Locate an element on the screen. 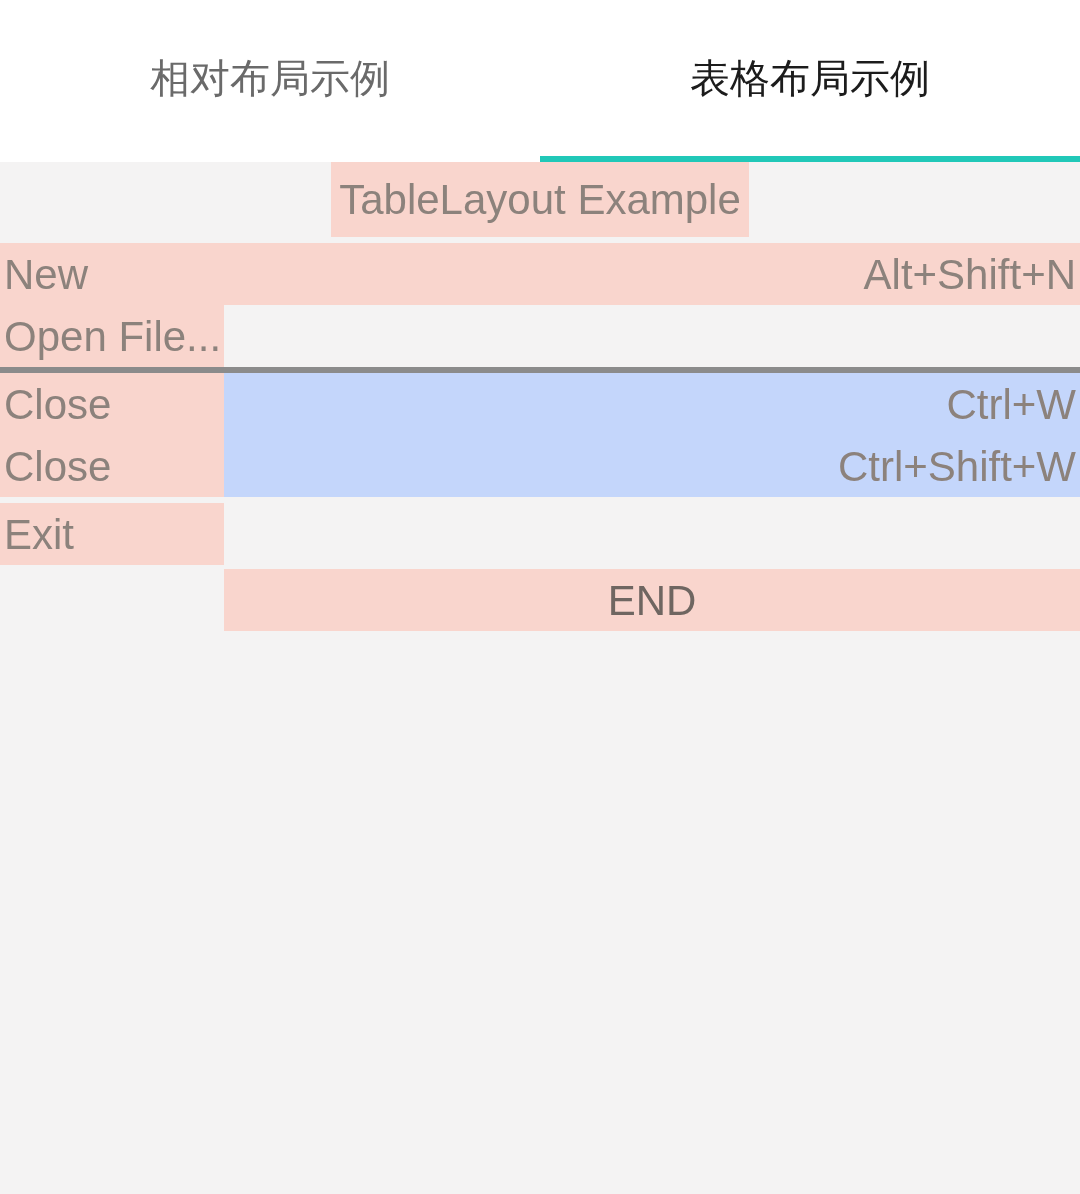  table-cell: New is located at coordinates (112, 274).